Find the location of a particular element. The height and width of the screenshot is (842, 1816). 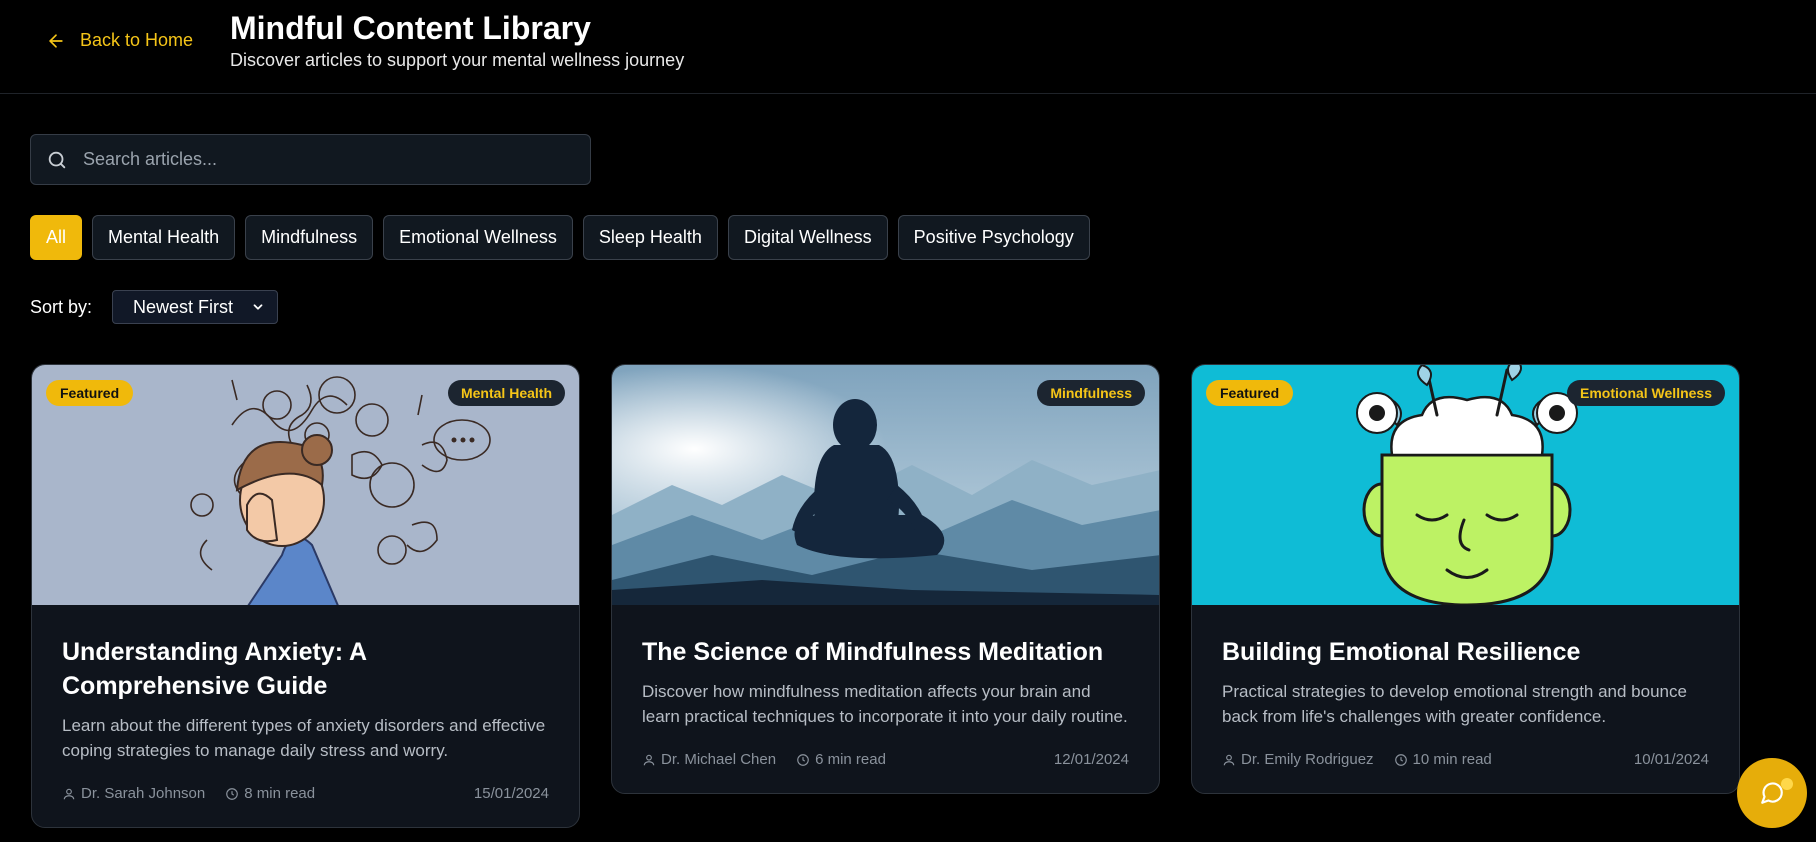

author: Dr. Michael Chen is located at coordinates (709, 759).